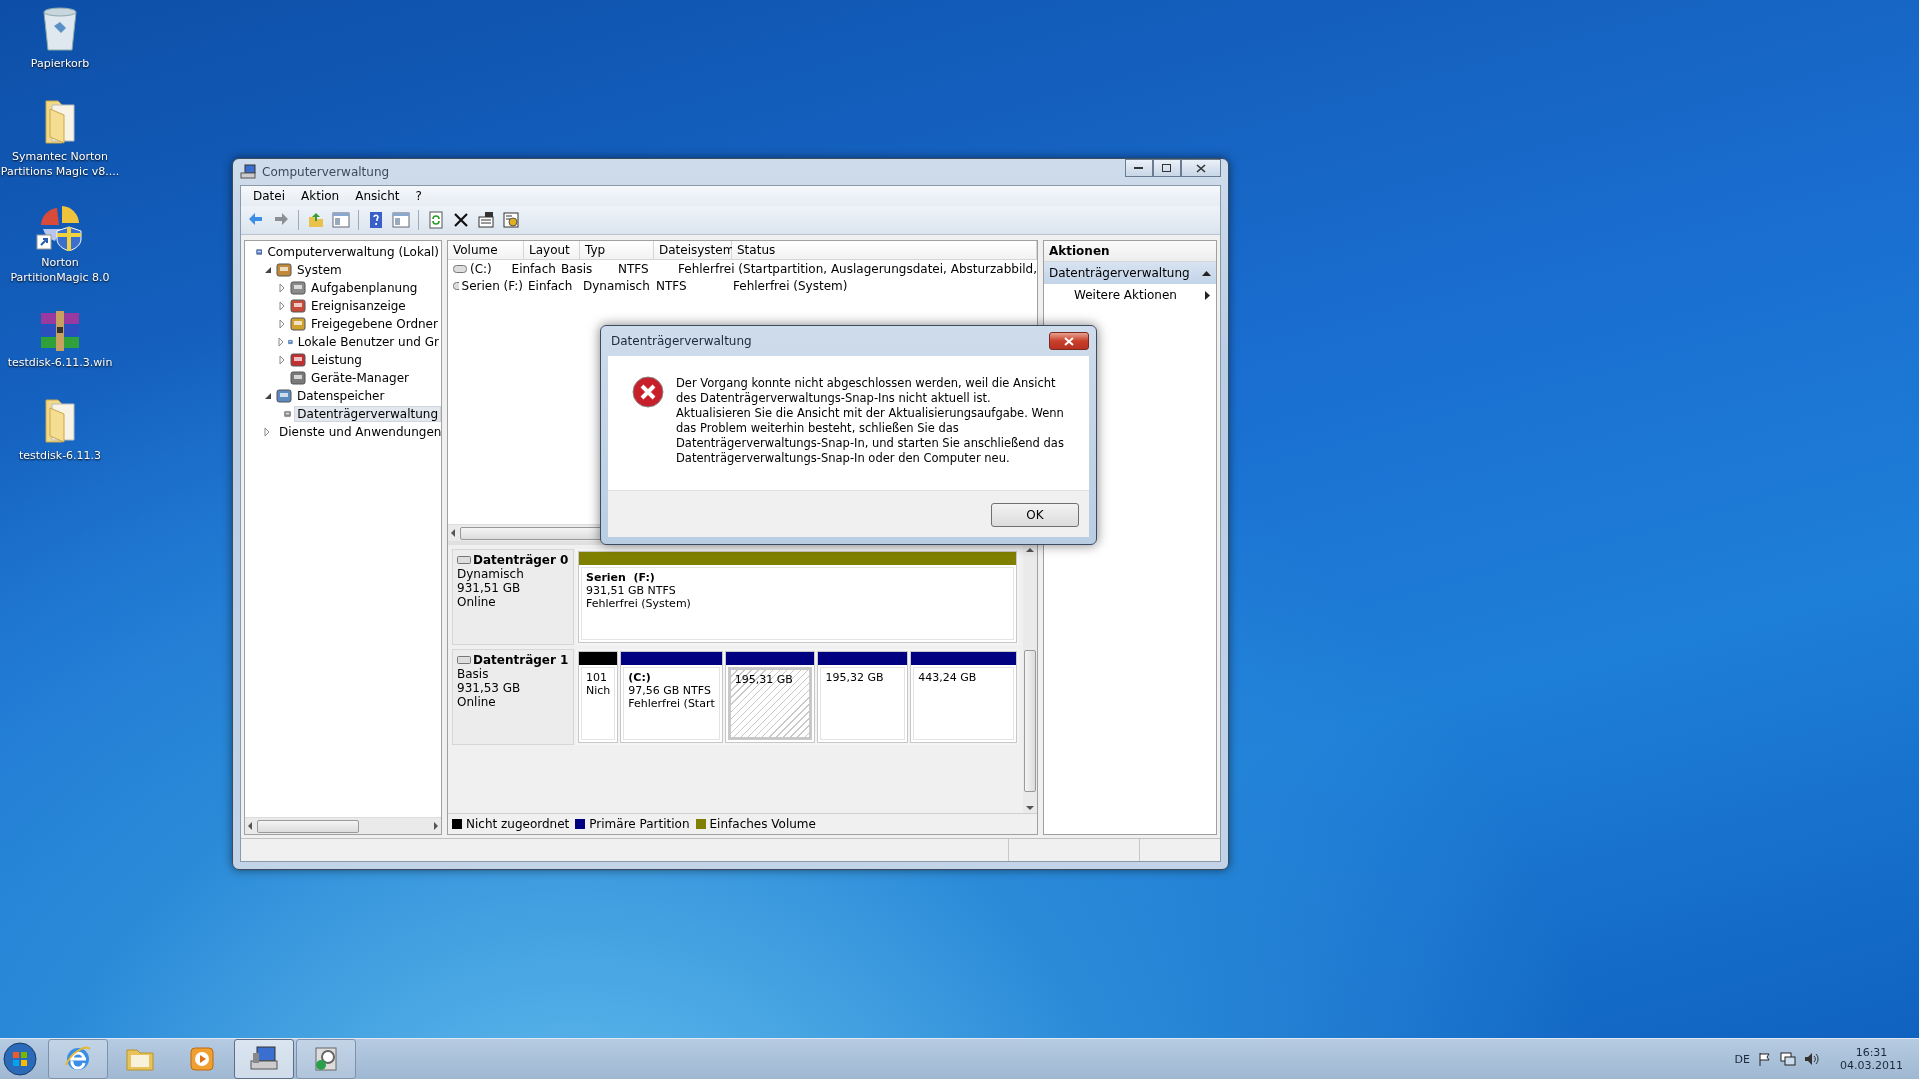 This screenshot has height=1079, width=1919. I want to click on clock-time: 16:31, so click(1871, 1052).